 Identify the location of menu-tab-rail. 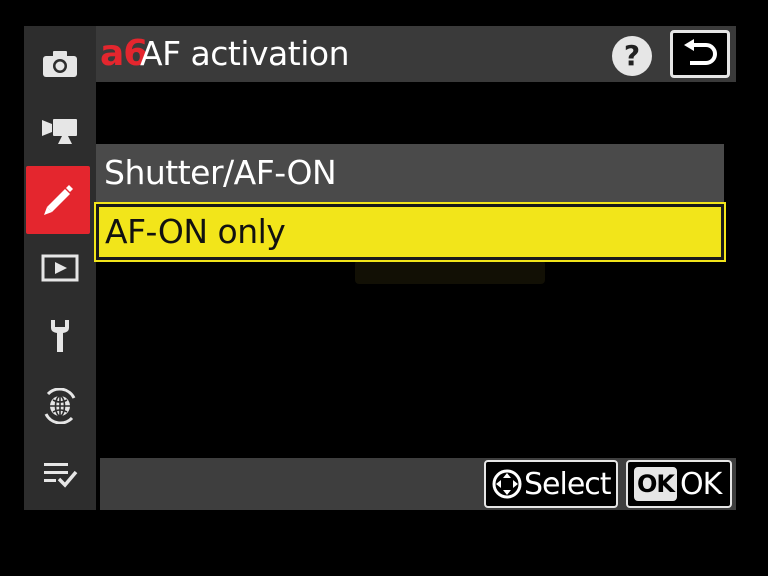
(60, 268).